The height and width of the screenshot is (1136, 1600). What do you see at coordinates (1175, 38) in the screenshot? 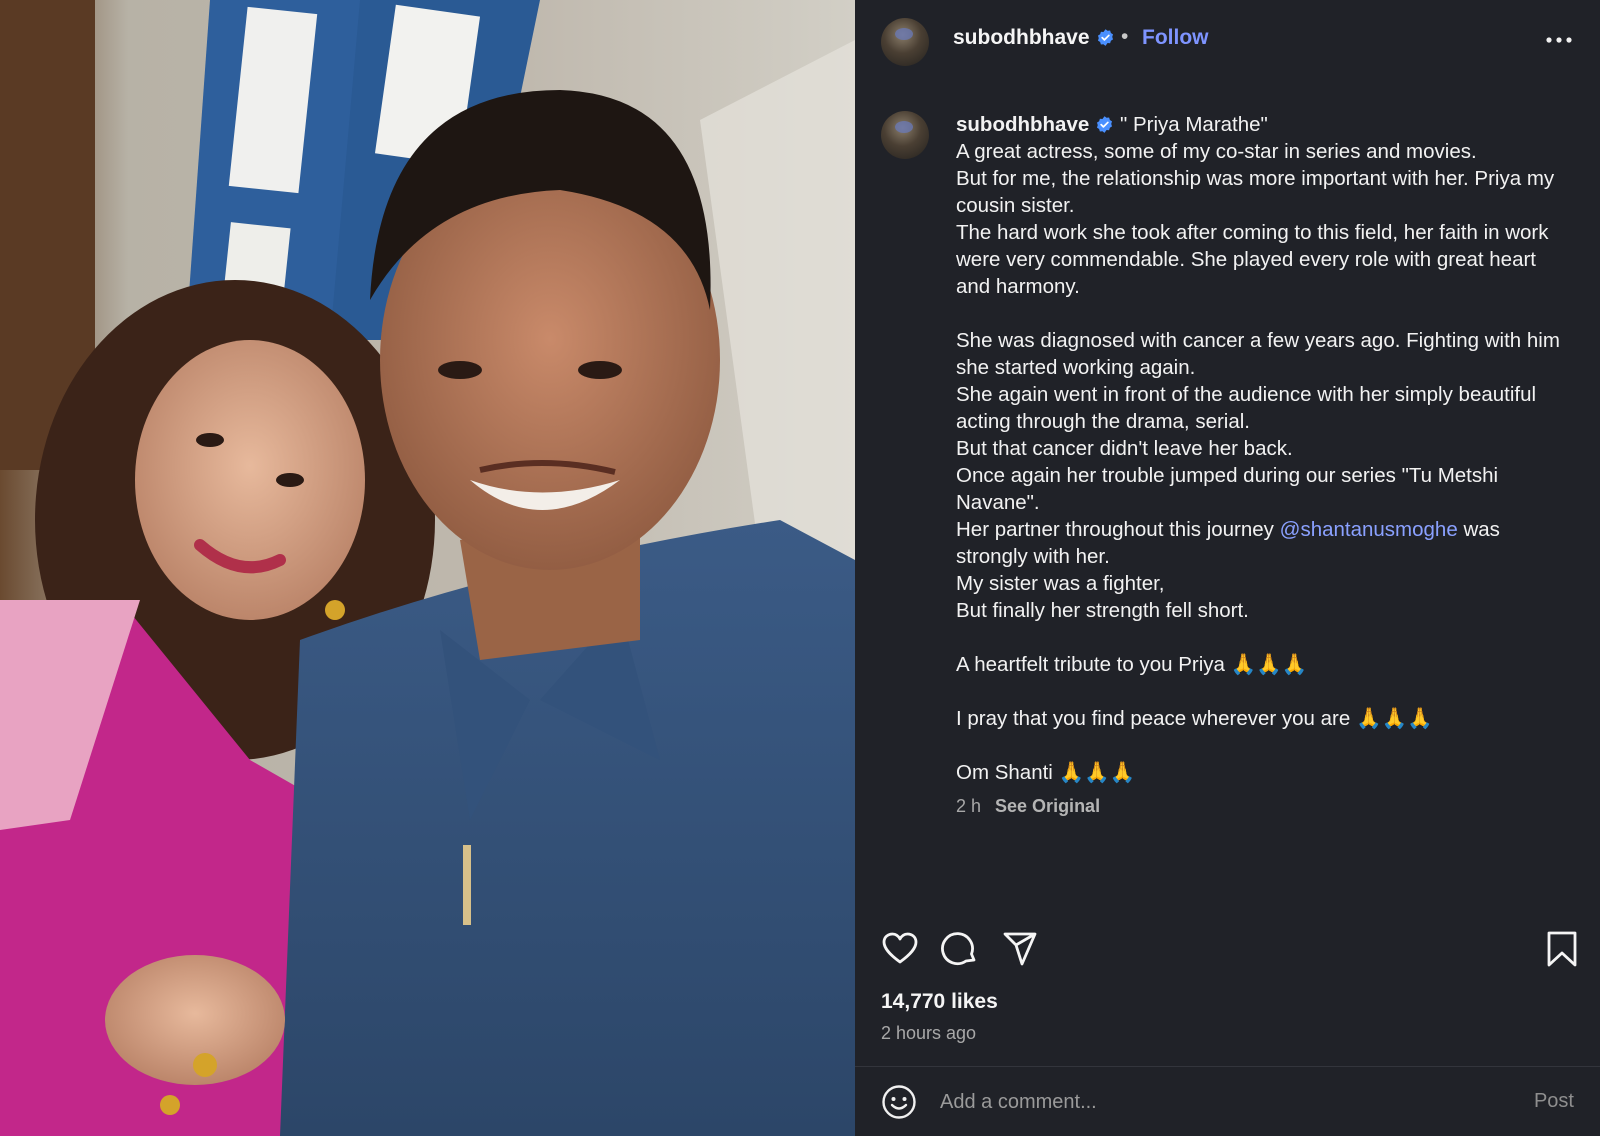
I see `follow-button: Follow` at bounding box center [1175, 38].